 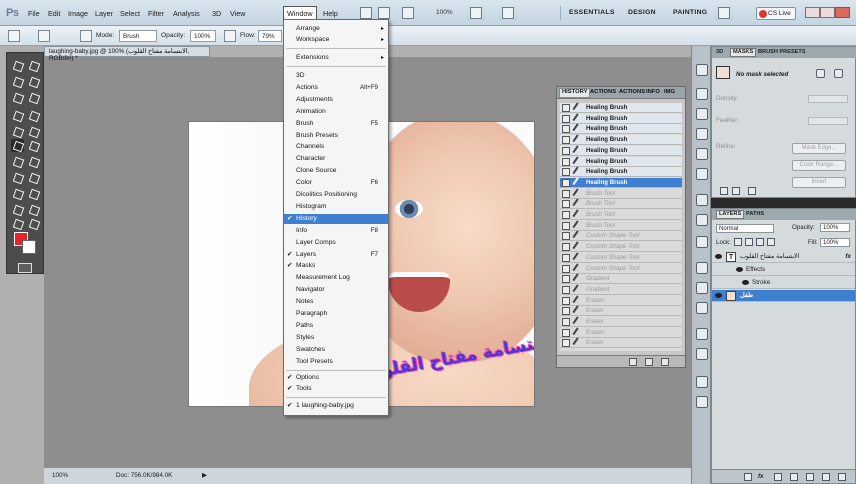 What do you see at coordinates (776, 13) in the screenshot?
I see `cs-live-button: CS Live` at bounding box center [776, 13].